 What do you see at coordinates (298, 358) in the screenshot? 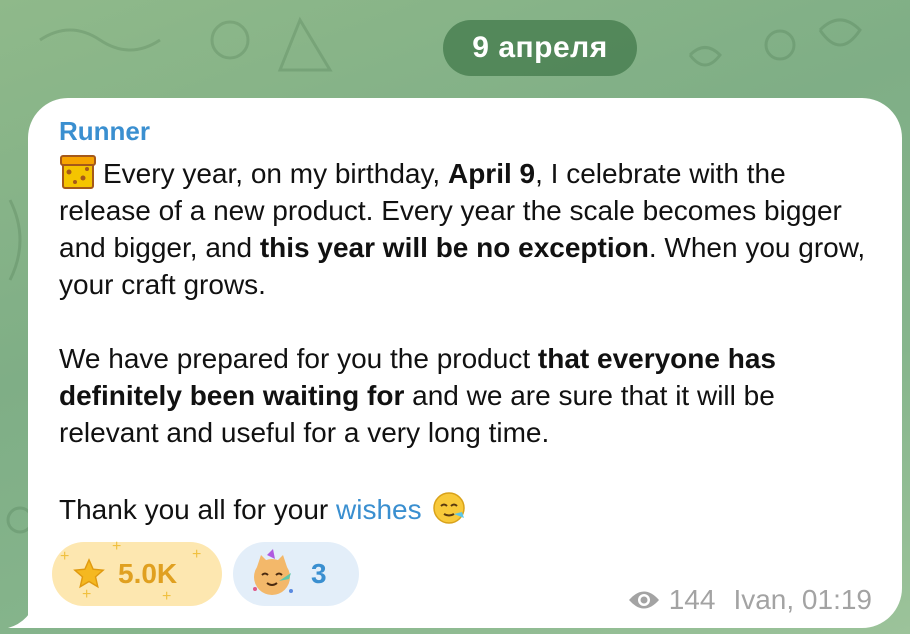
I see `p2-text-1: We have prepared for you the product` at bounding box center [298, 358].